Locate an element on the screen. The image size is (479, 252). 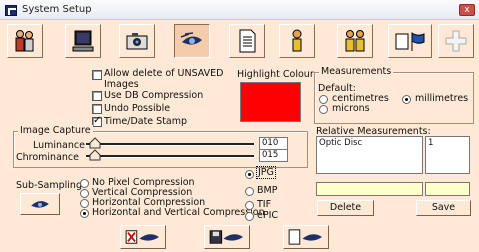
relative-measurements-values: 1 is located at coordinates (447, 155).